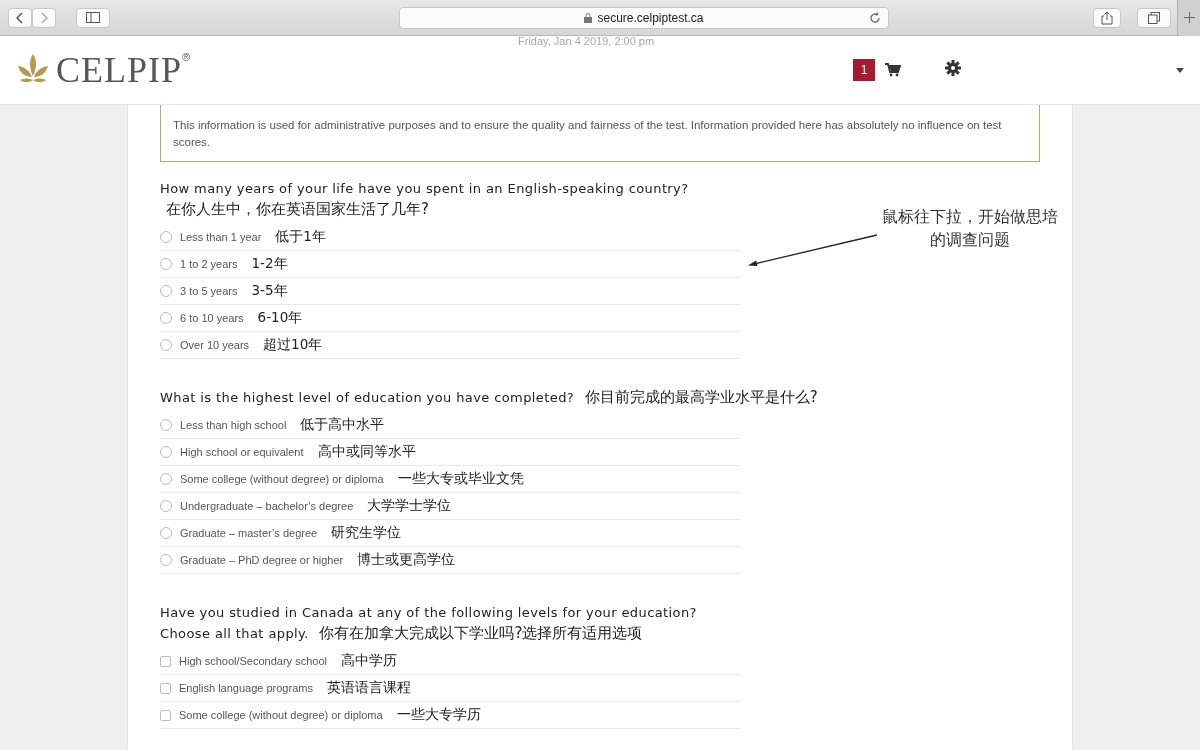  I want to click on share-button, so click(1107, 17).